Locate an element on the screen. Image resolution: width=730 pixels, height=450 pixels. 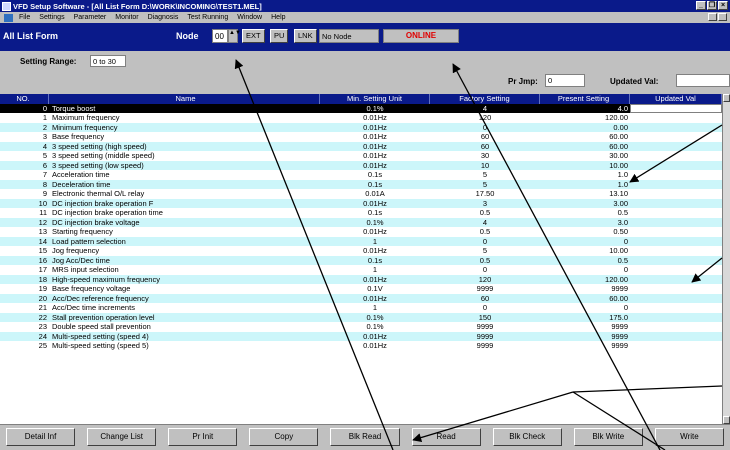
row-present-setting: 60.00 is located at coordinates (618, 146).